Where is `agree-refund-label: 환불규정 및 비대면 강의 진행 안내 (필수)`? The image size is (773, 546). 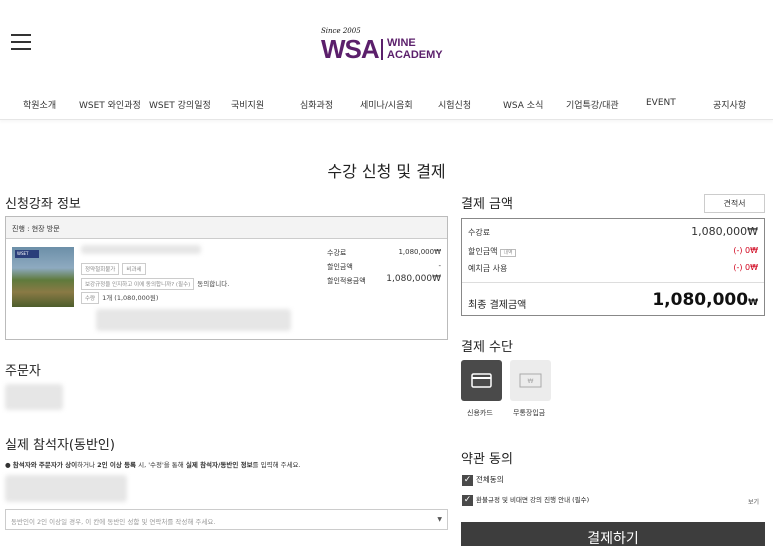 agree-refund-label: 환불규정 및 비대면 강의 진행 안내 (필수) is located at coordinates (533, 500).